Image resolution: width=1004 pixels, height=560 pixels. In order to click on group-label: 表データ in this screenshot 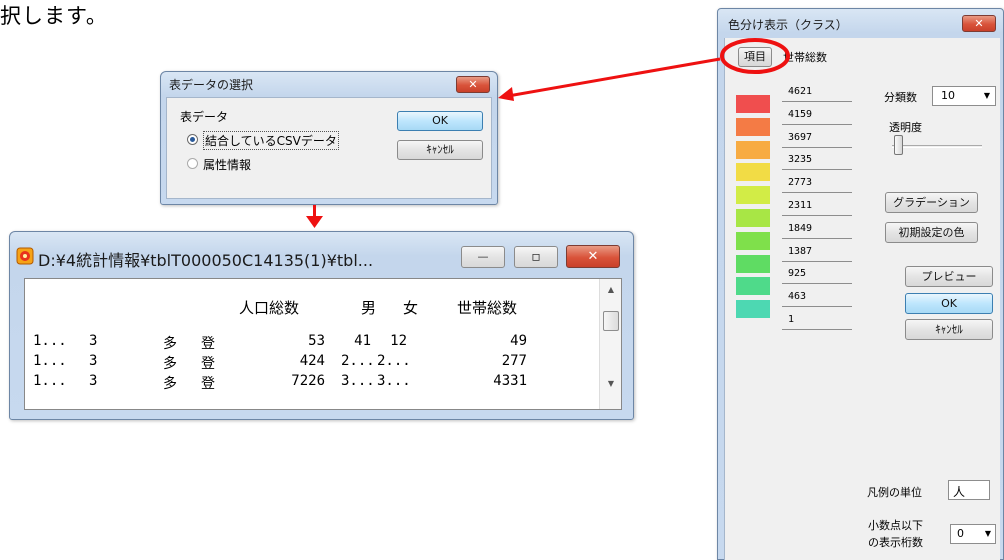, I will do `click(204, 117)`.